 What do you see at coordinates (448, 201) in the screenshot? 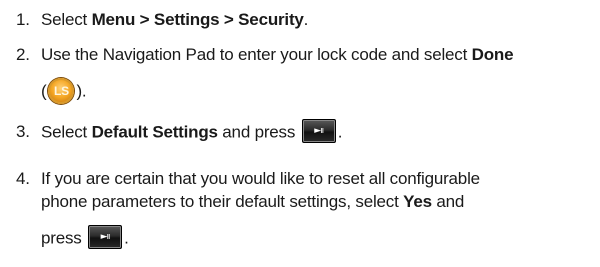
I see `step-text-plain: and` at bounding box center [448, 201].